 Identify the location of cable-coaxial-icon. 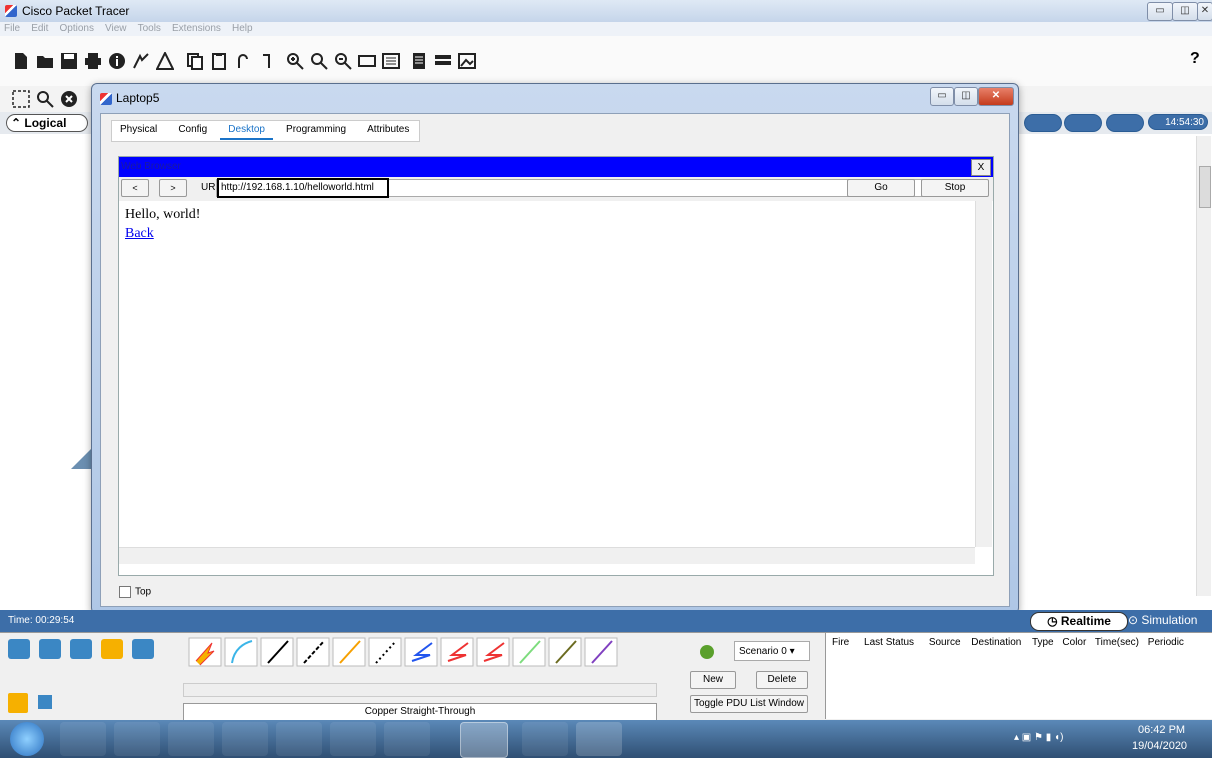
(421, 652).